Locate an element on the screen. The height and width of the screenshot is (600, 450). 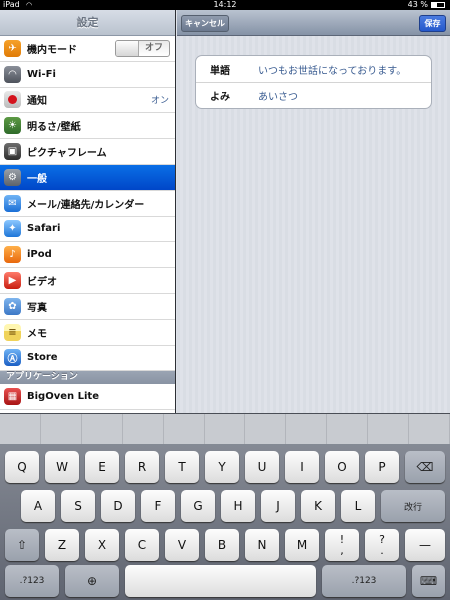
candidate-strip is located at coordinates (225, 429).